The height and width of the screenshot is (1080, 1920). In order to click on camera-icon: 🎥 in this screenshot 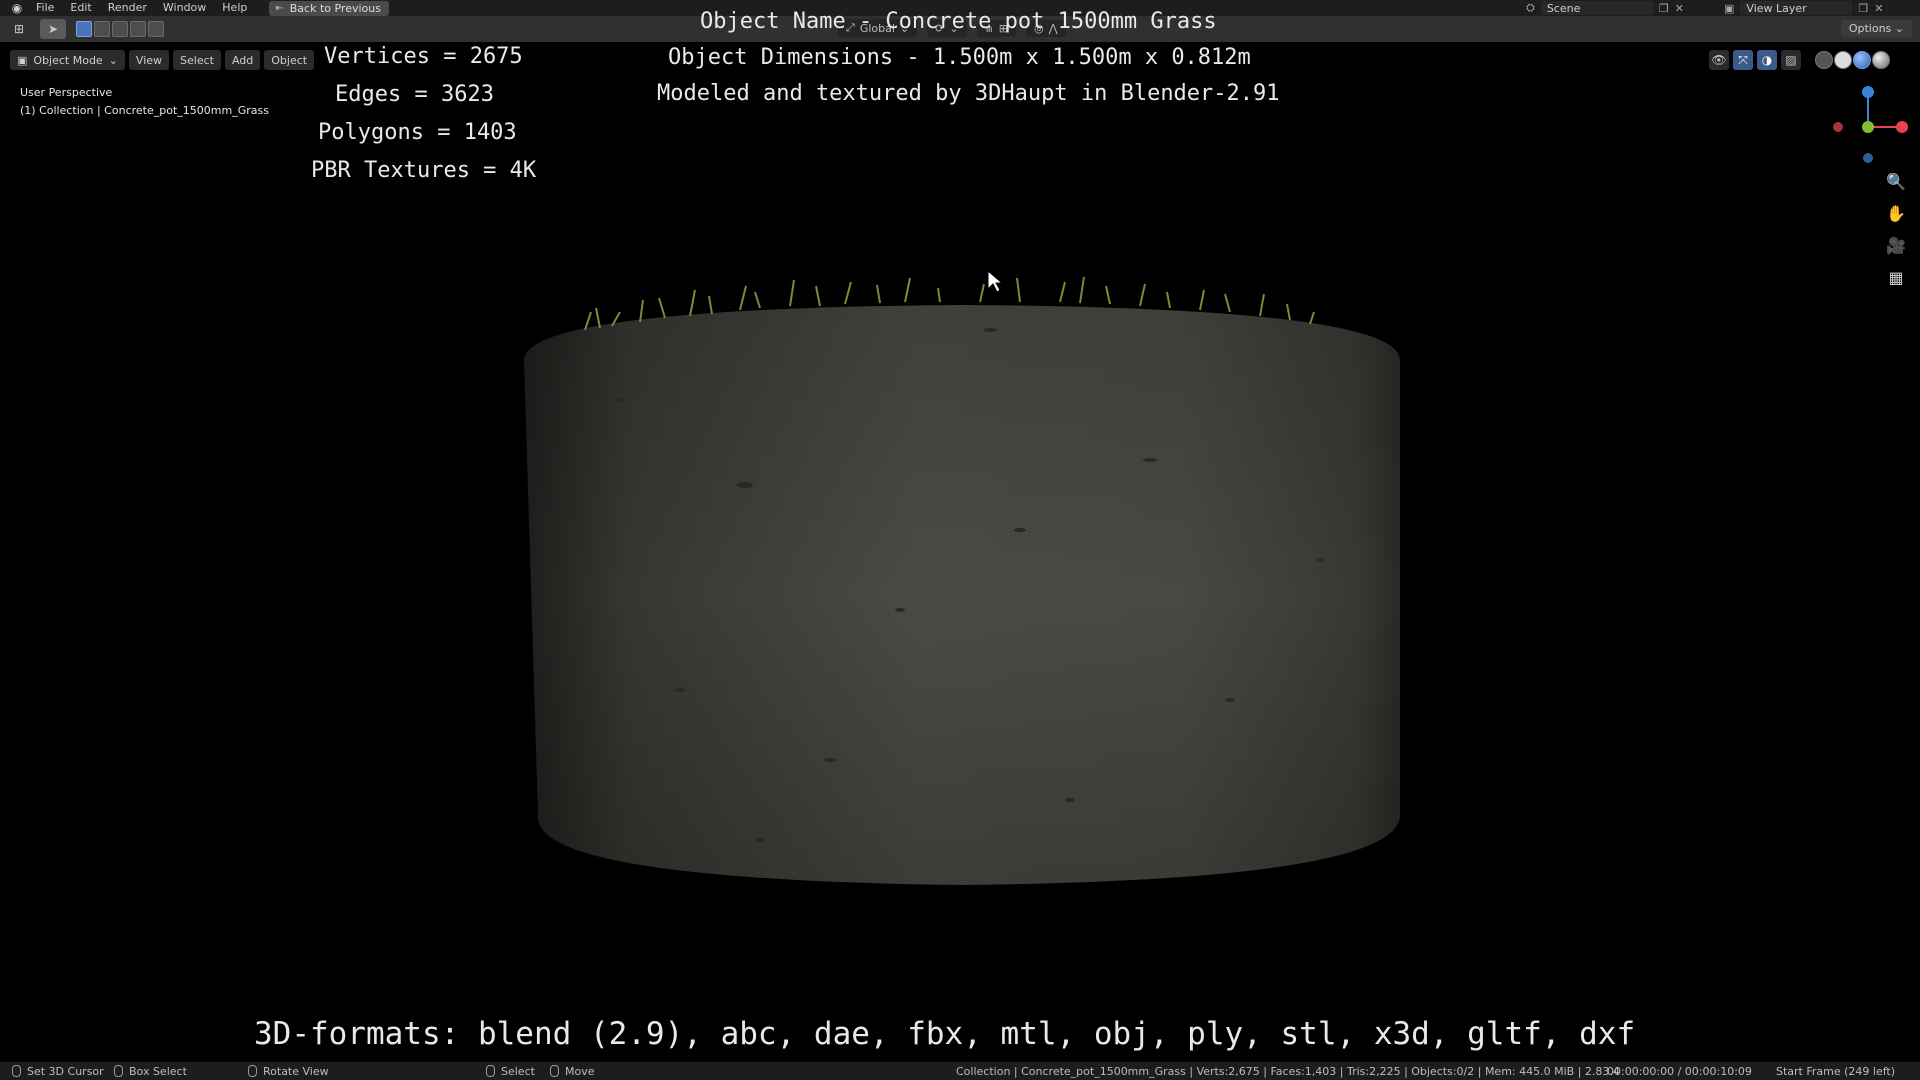, I will do `click(1896, 245)`.